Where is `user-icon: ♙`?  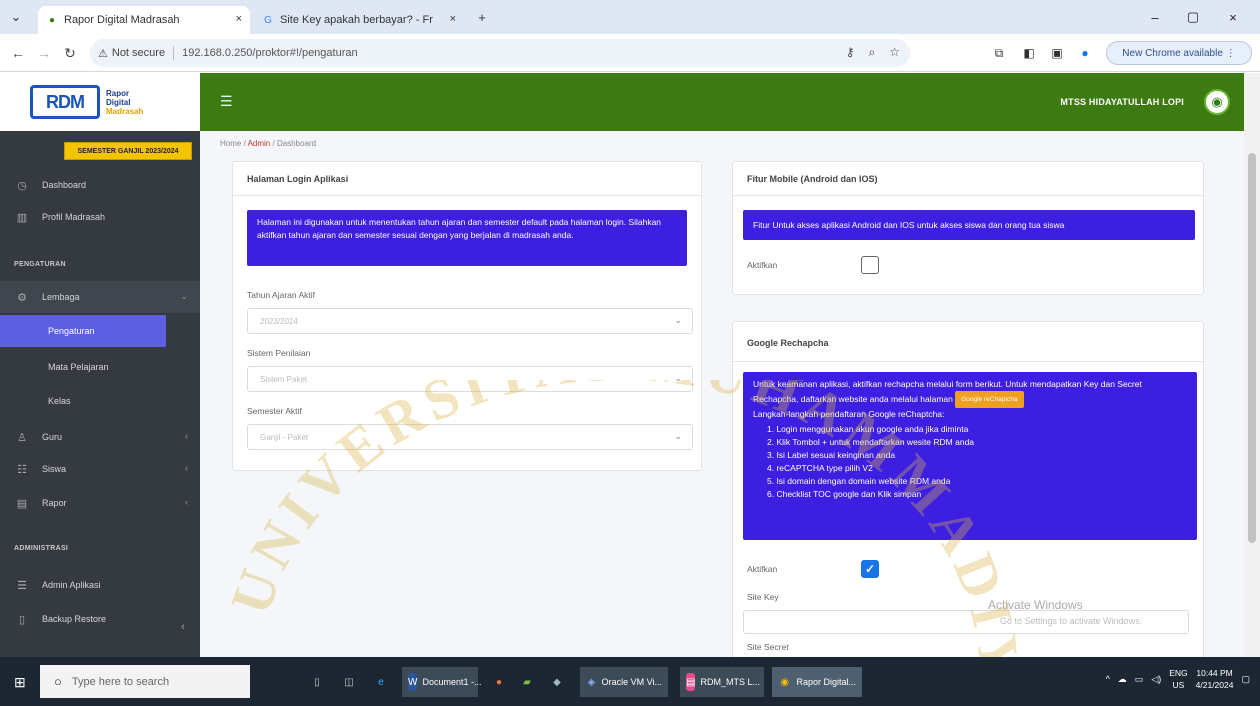
user-icon: ♙ is located at coordinates (22, 437).